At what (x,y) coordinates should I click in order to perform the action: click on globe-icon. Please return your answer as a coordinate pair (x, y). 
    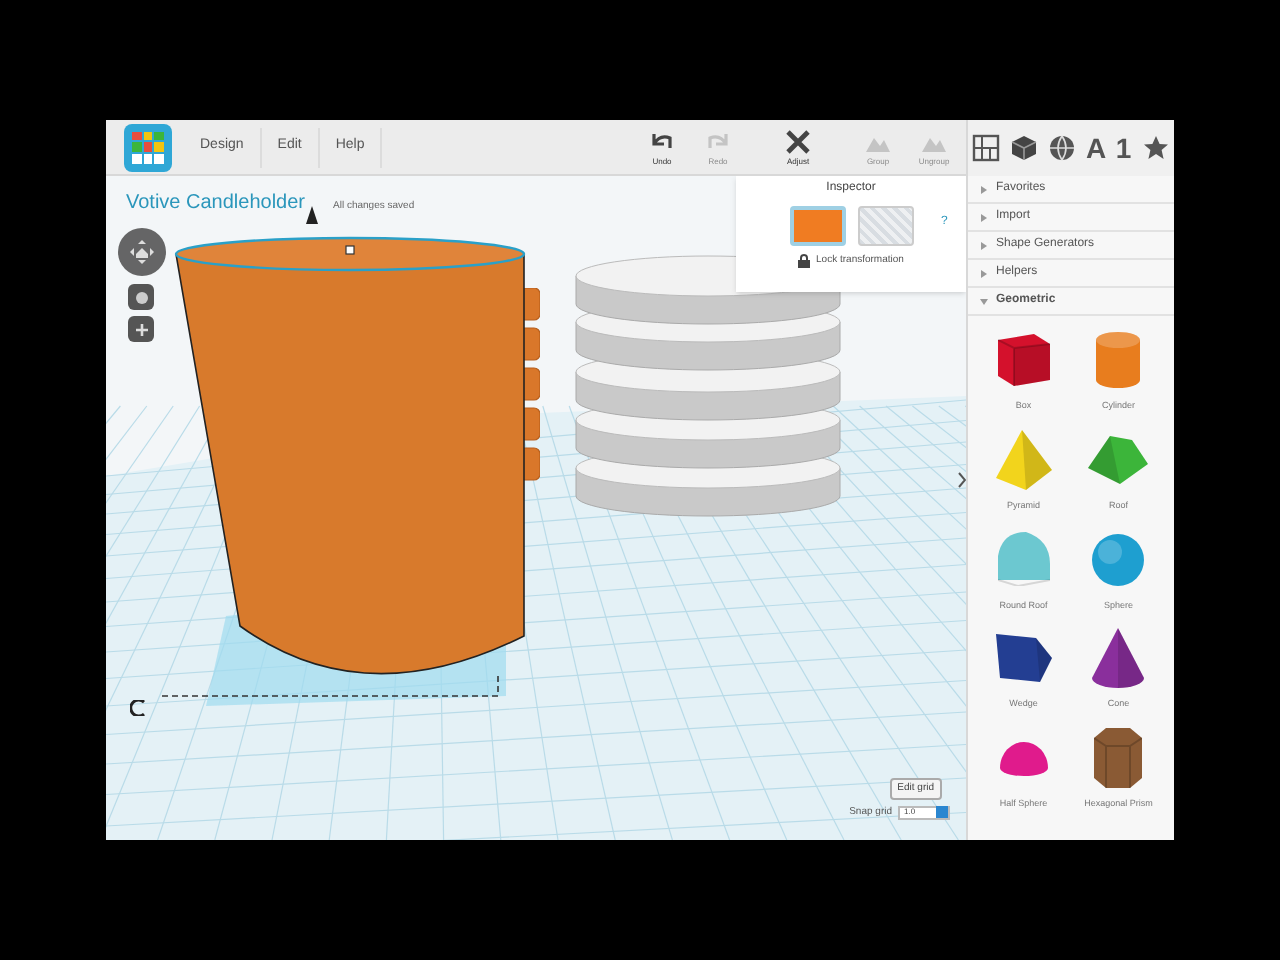
    Looking at the image, I should click on (1062, 147).